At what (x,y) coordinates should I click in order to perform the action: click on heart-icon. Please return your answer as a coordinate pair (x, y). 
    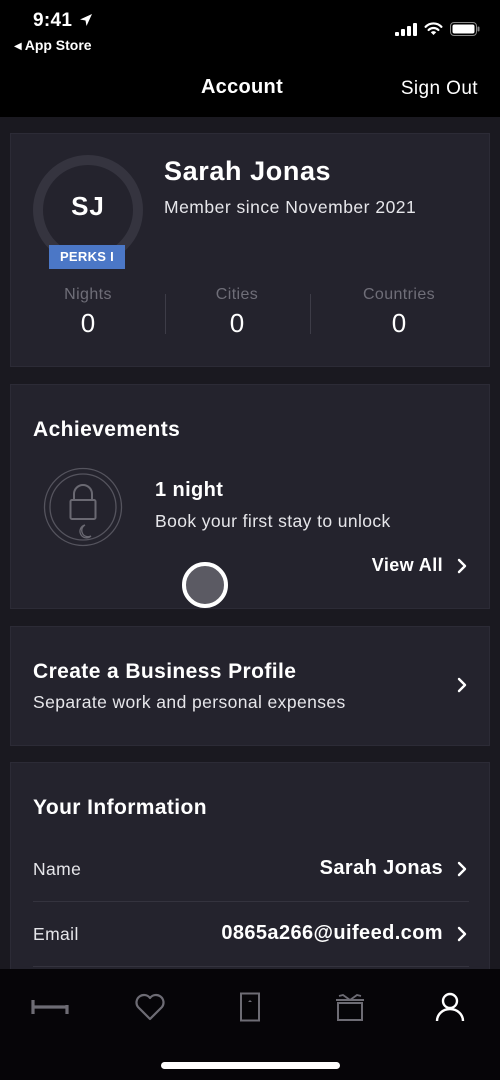
    Looking at the image, I should click on (150, 1007).